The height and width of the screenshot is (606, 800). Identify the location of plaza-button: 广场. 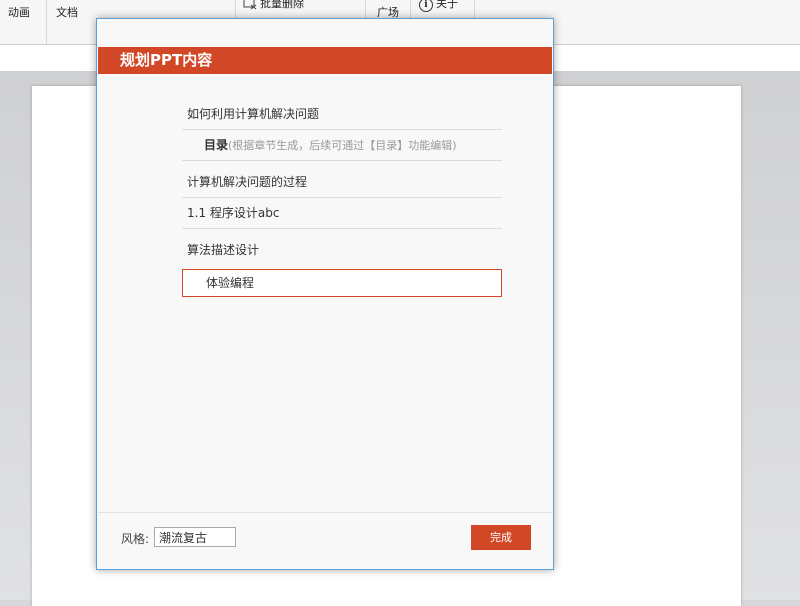
(388, 10).